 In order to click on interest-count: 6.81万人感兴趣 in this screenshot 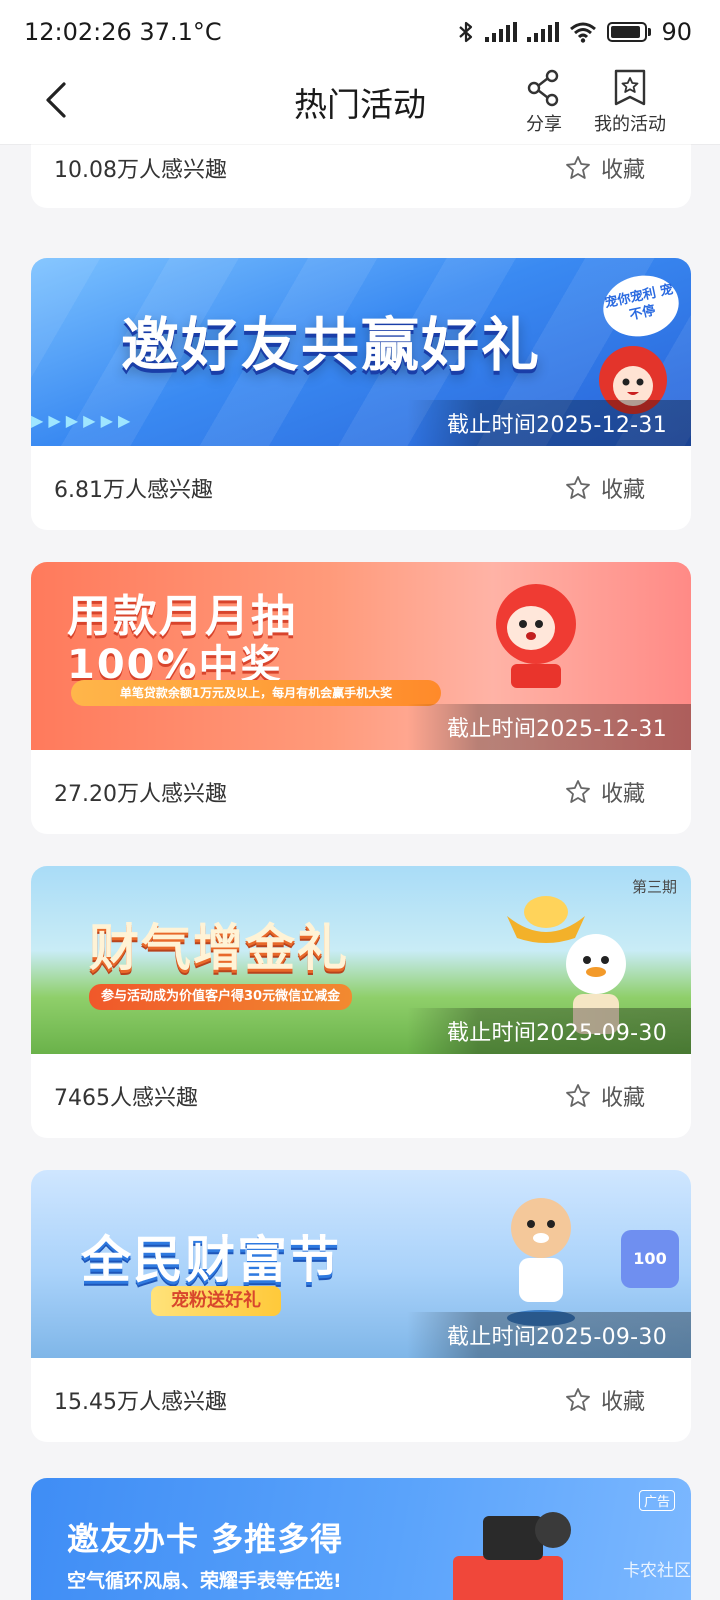, I will do `click(133, 490)`.